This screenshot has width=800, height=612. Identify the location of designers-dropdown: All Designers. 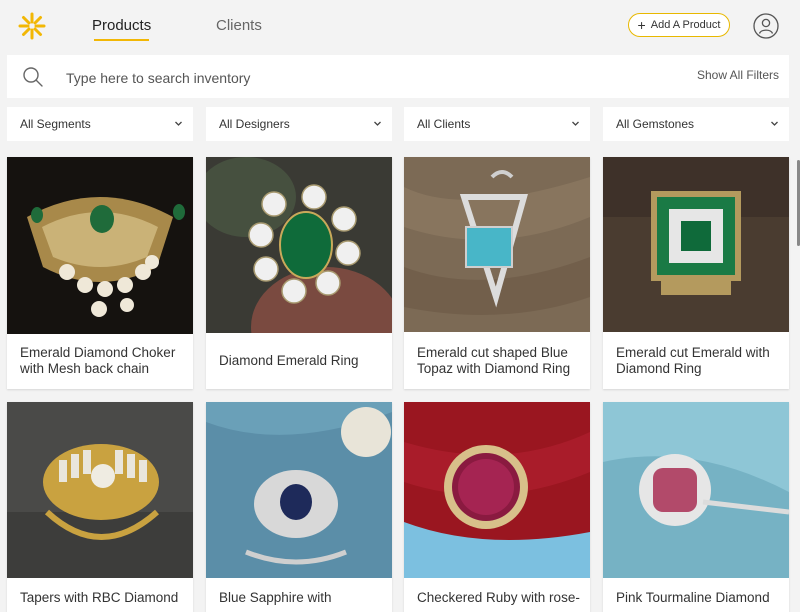
(299, 124).